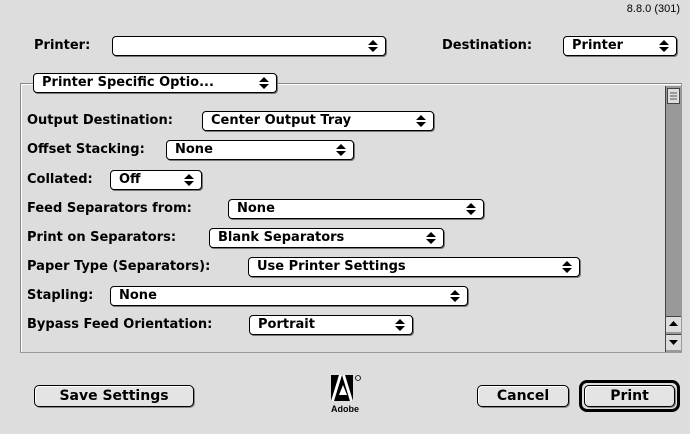 The height and width of the screenshot is (434, 690). What do you see at coordinates (286, 324) in the screenshot?
I see `bypass-feed-value: Portrait` at bounding box center [286, 324].